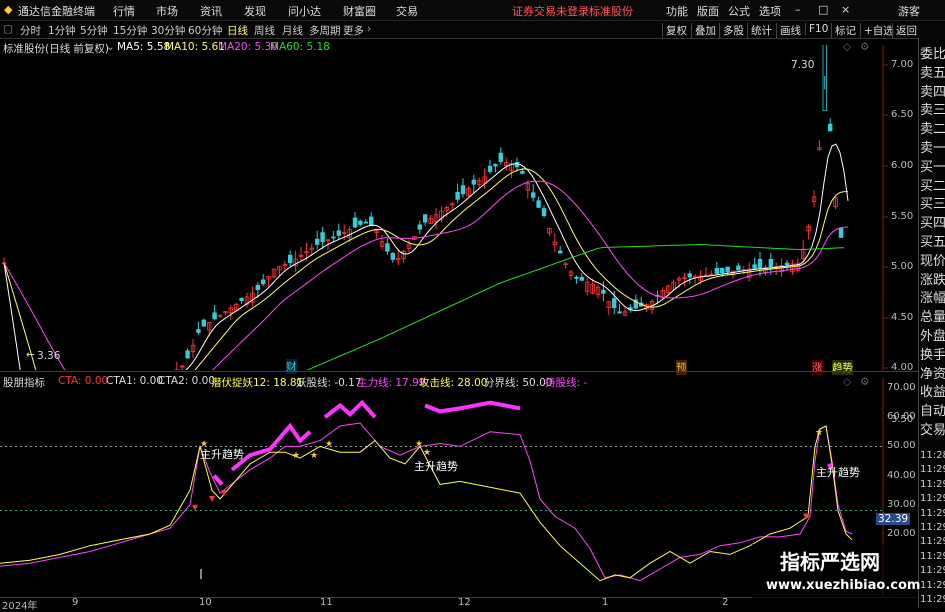 This screenshot has width=945, height=612. What do you see at coordinates (816, 29) in the screenshot?
I see `f10-button: F10` at bounding box center [816, 29].